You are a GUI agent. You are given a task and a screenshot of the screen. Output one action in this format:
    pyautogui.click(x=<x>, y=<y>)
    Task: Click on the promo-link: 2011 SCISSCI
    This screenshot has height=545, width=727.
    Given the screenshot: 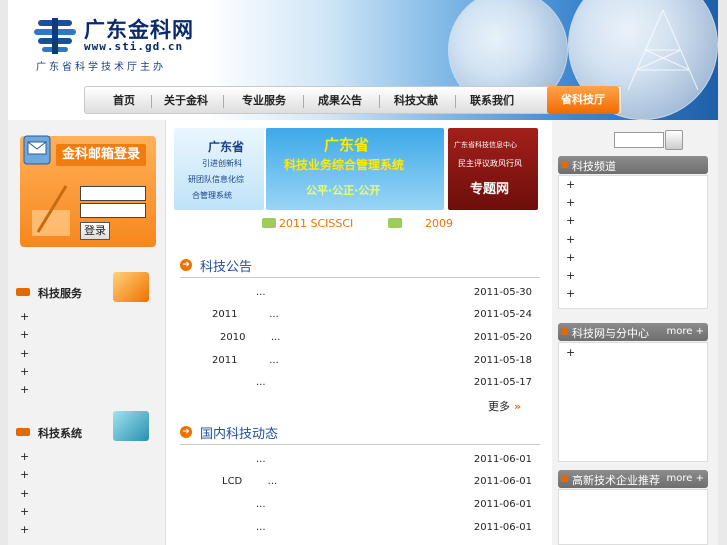 What is the action you would take?
    pyautogui.click(x=307, y=223)
    